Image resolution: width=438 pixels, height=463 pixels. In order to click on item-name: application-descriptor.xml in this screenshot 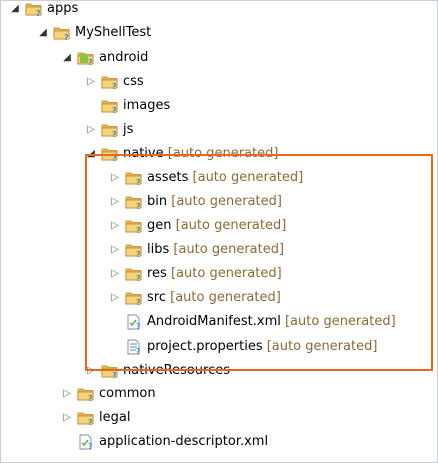, I will do `click(184, 441)`.